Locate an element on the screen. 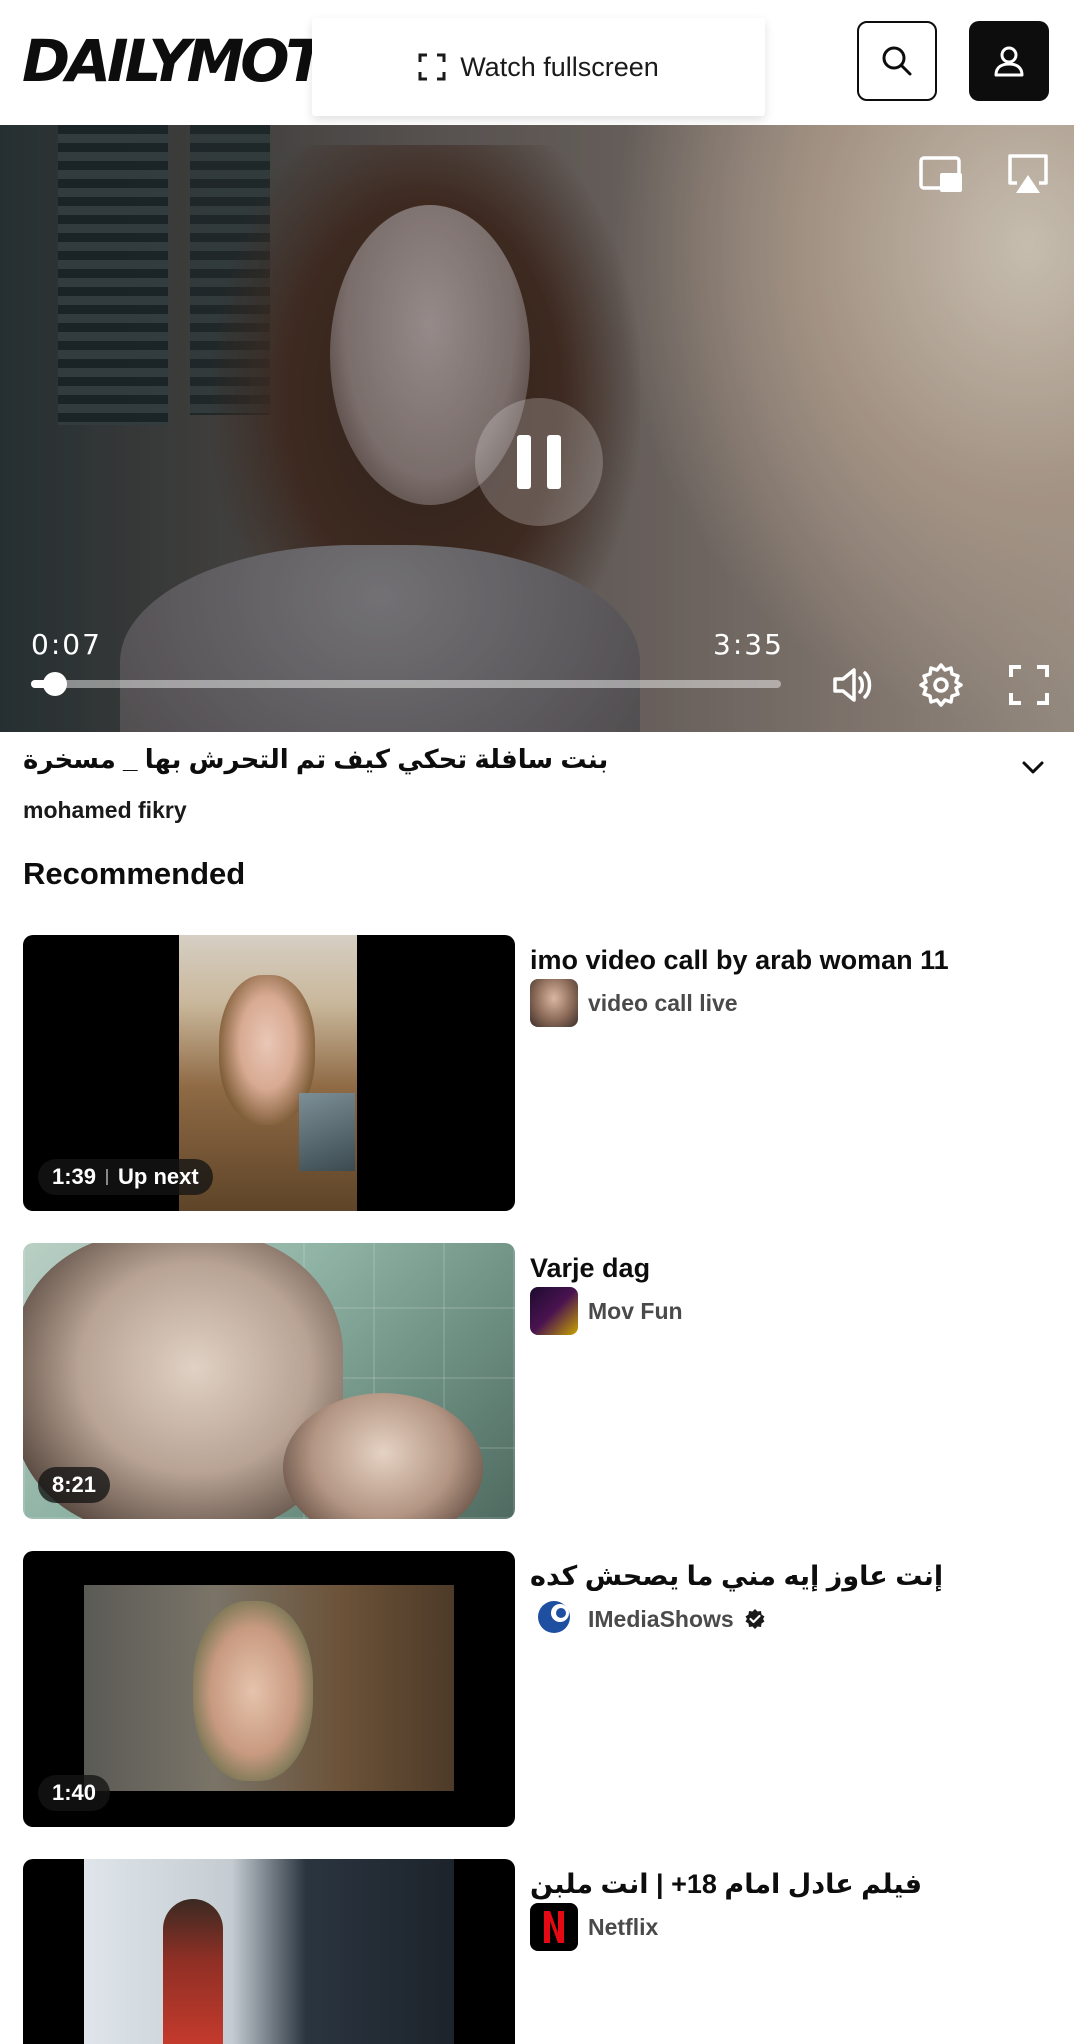 The width and height of the screenshot is (1074, 2044). duration-label: 1:40 is located at coordinates (74, 1792).